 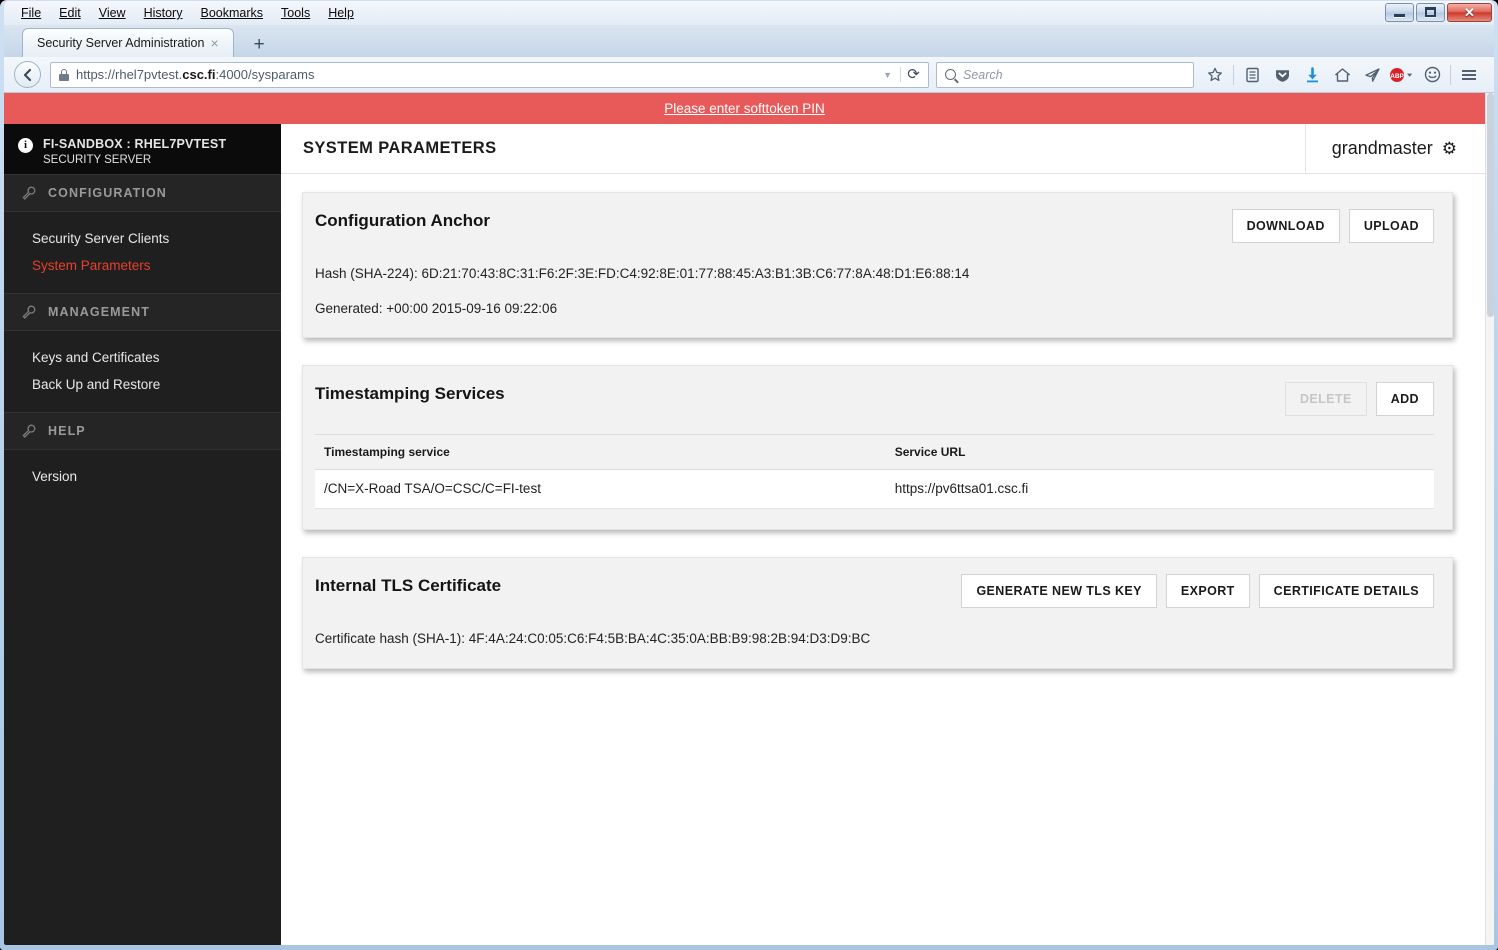 I want to click on sidebar-section-help: HELP, so click(x=142, y=431).